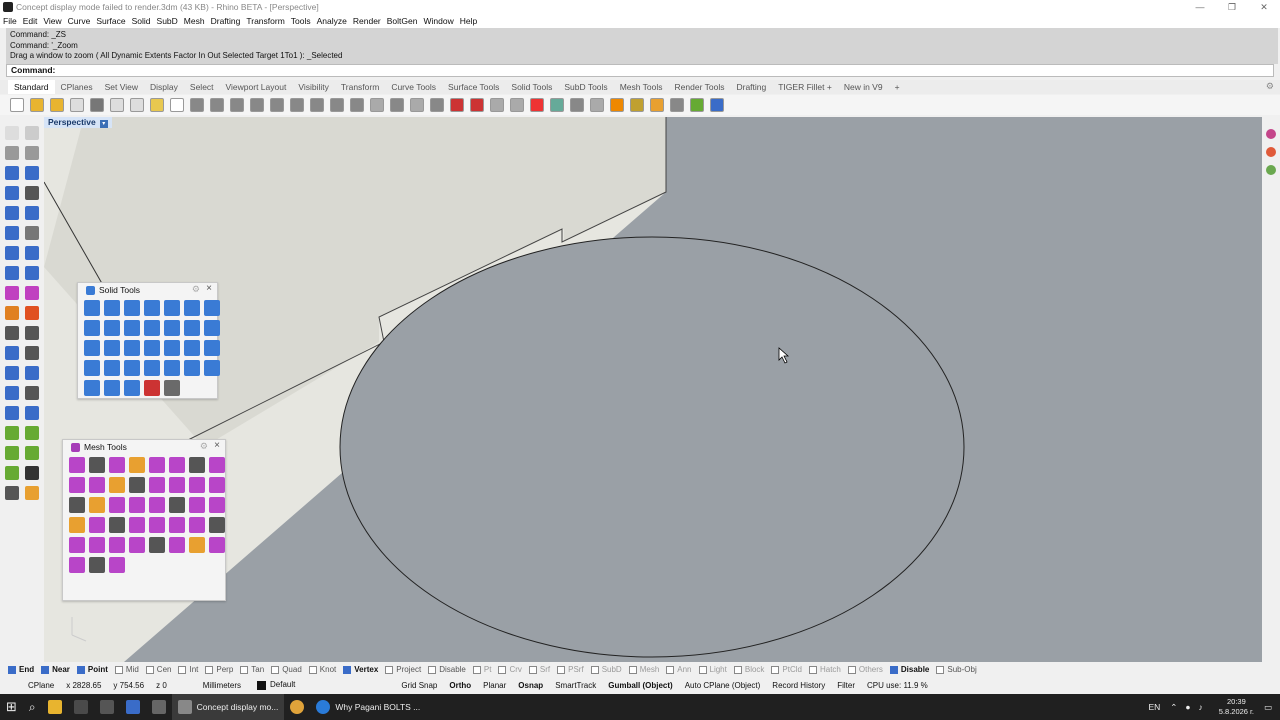 The width and height of the screenshot is (1280, 720). Describe the element at coordinates (32, 273) in the screenshot. I see `mesh-icon` at that location.